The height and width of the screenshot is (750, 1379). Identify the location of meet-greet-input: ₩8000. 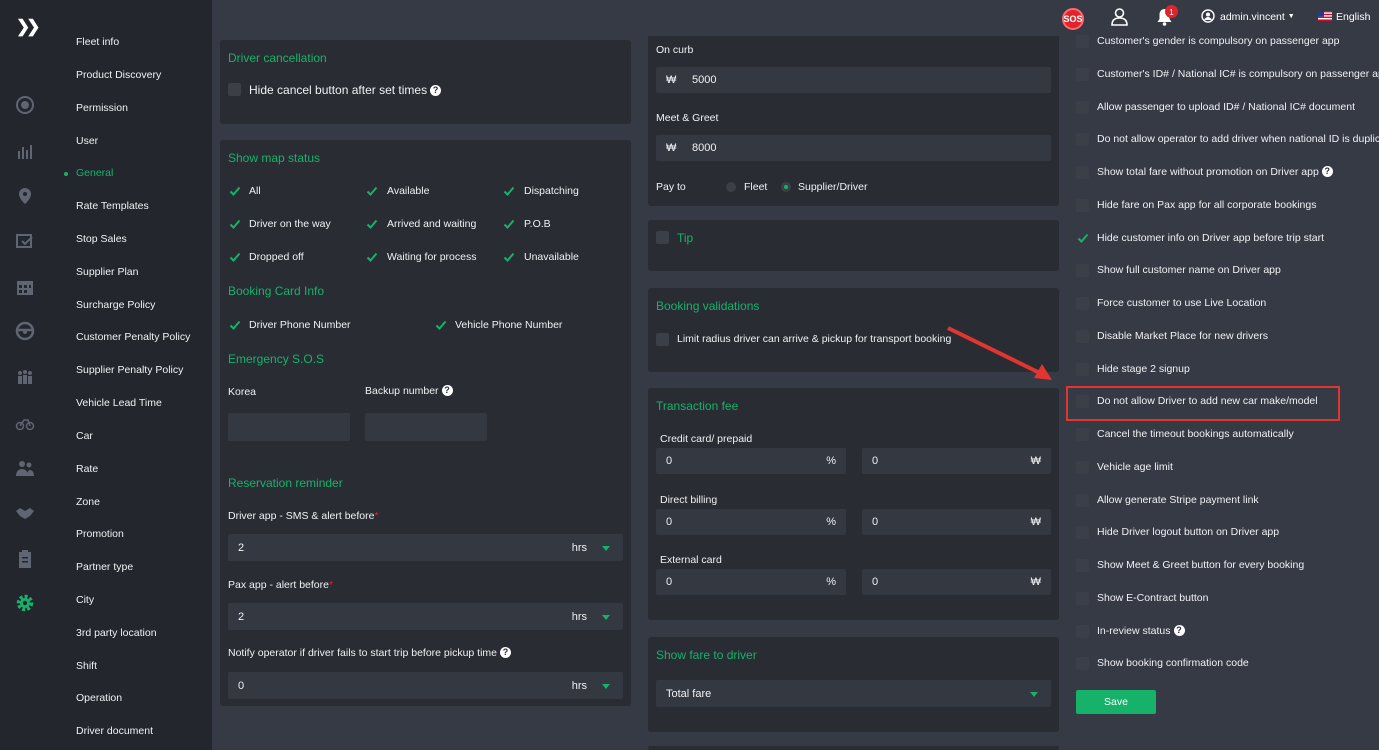
(853, 148).